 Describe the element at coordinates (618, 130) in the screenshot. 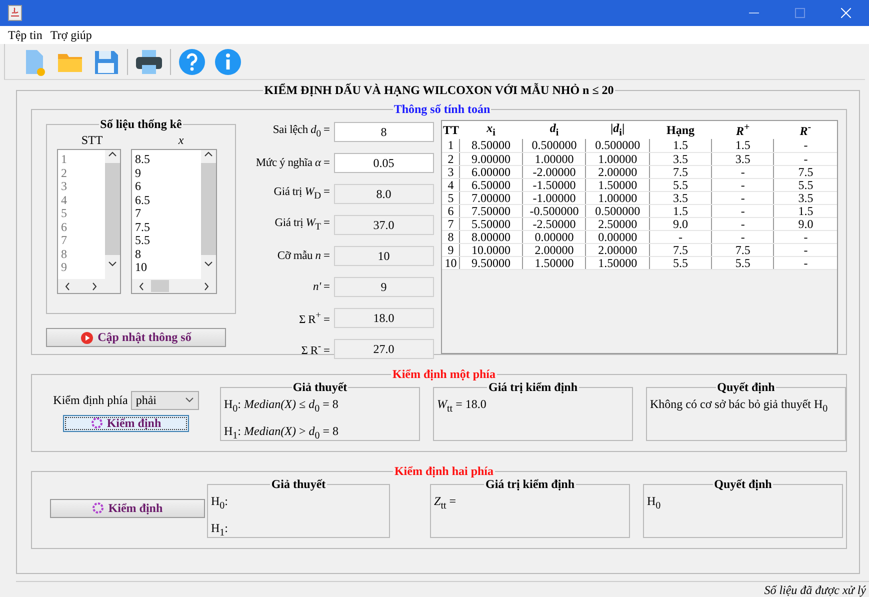

I see `column-header: |d$_{i}$|` at that location.